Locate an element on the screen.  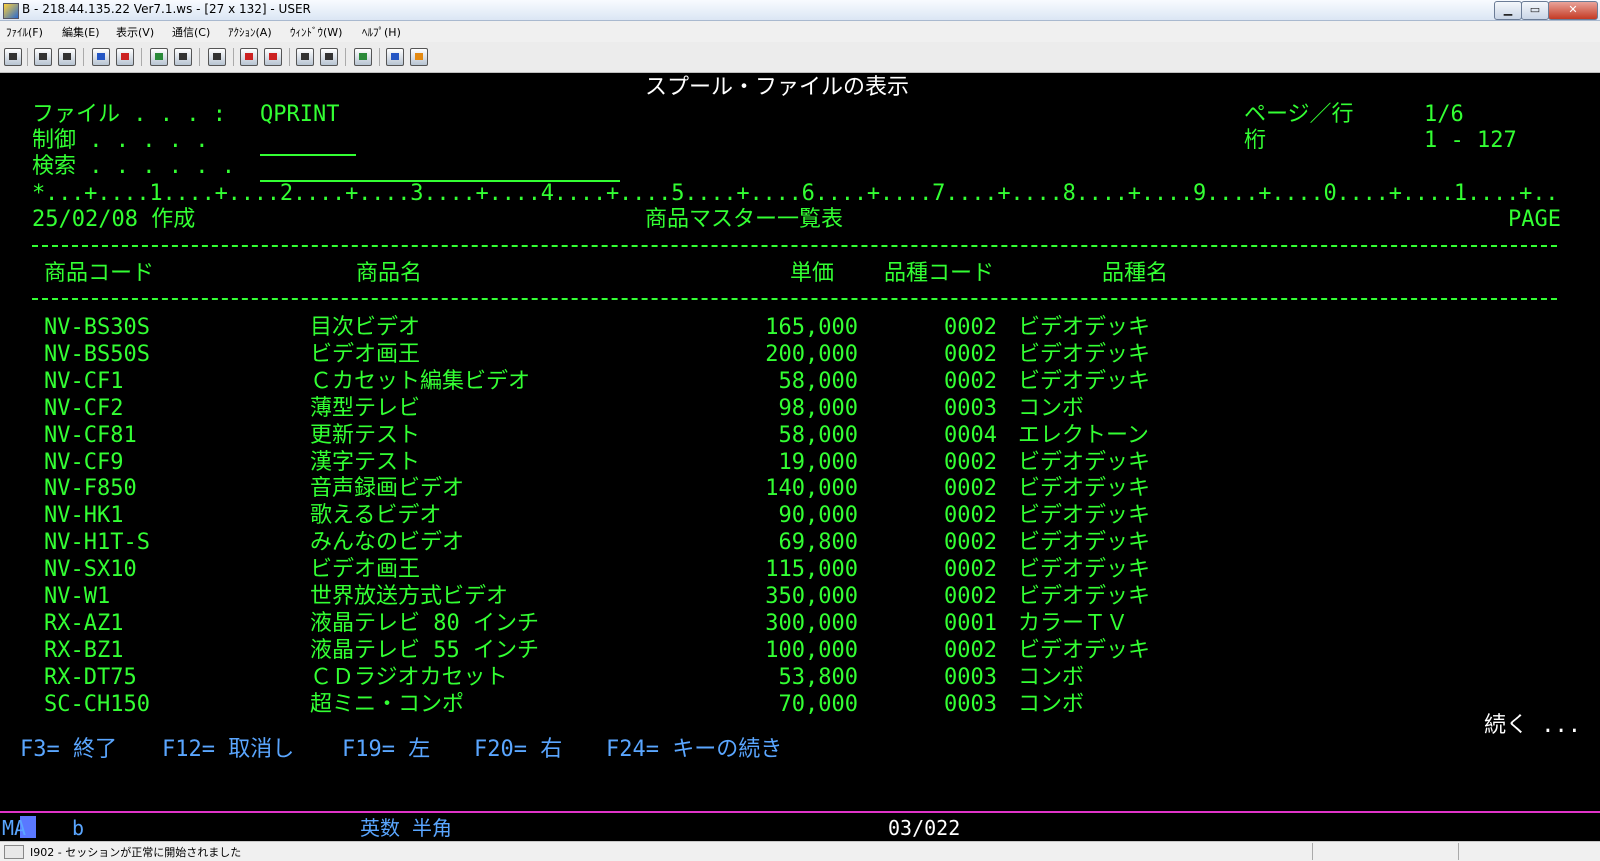
row-type-code: 0004 is located at coordinates (970, 435).